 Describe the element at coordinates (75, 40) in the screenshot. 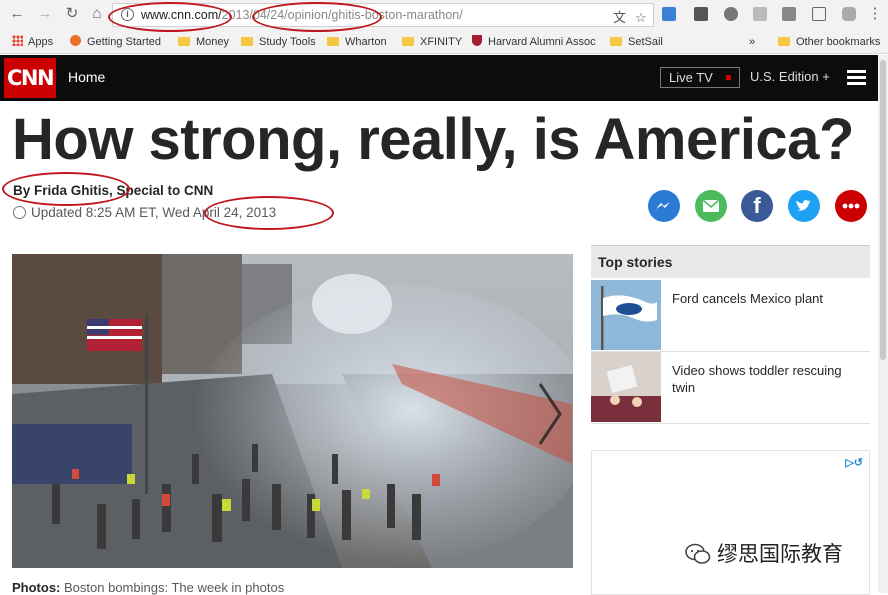

I see `firefox-icon` at that location.